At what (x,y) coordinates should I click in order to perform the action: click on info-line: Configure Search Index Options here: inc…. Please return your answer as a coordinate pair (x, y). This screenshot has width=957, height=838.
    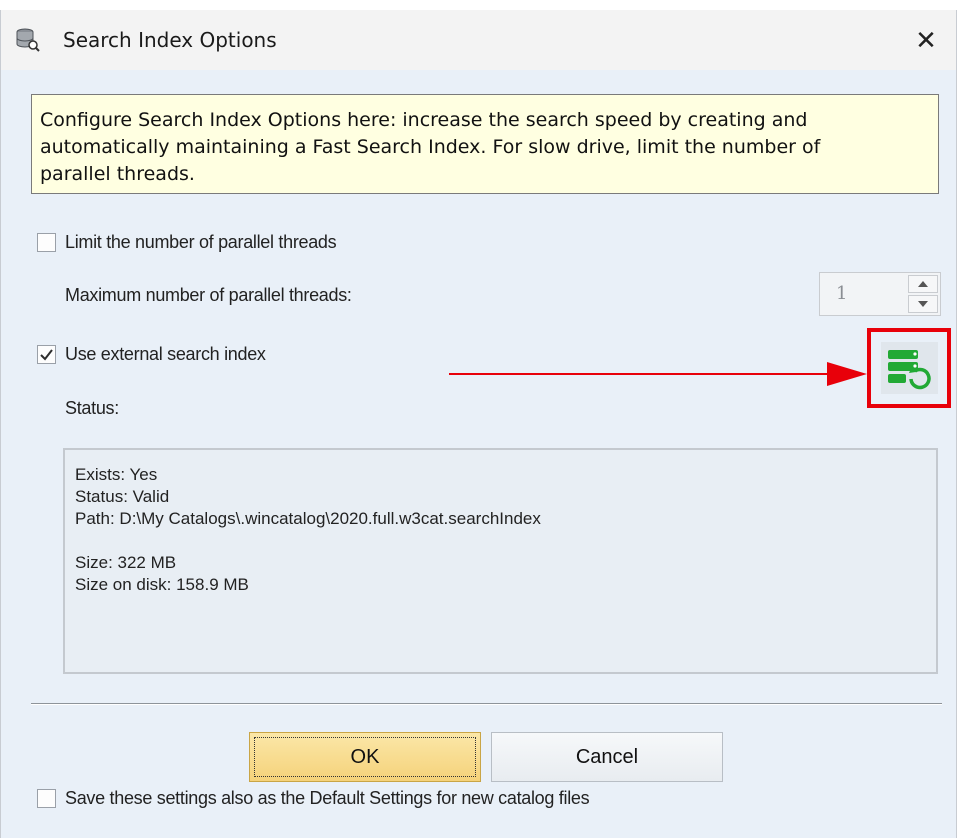
    Looking at the image, I should click on (424, 120).